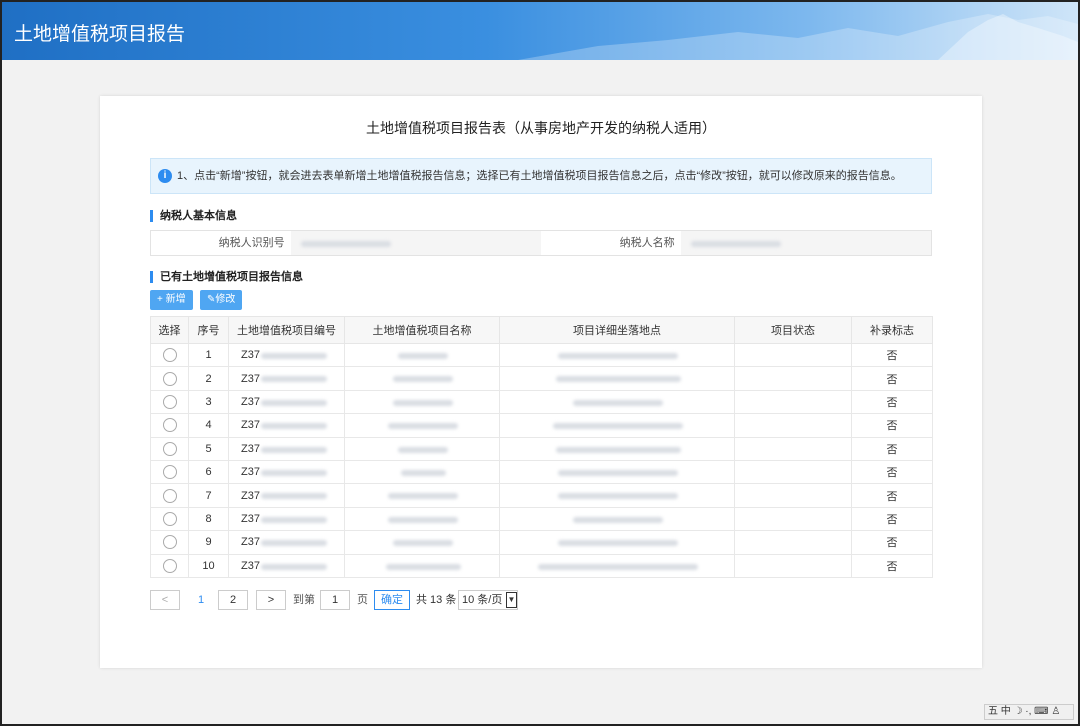  What do you see at coordinates (335, 600) in the screenshot?
I see `goto-page-input: 1` at bounding box center [335, 600].